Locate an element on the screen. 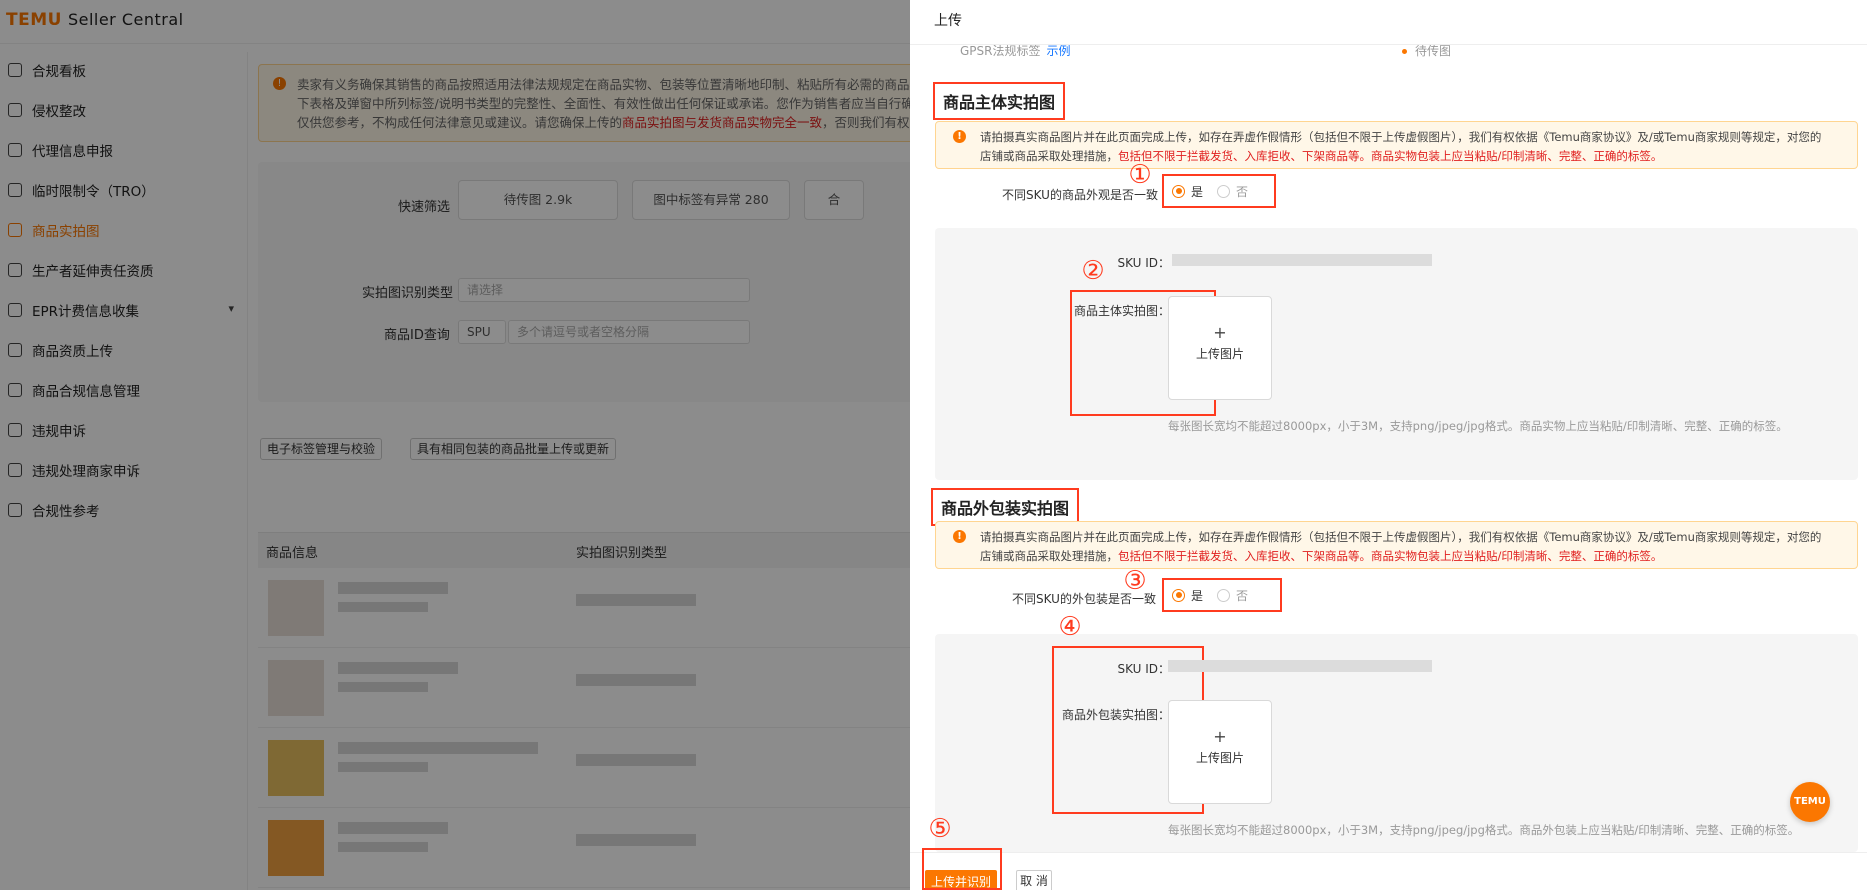 The width and height of the screenshot is (1867, 890). package-photo-upload-button: + 上传图片 is located at coordinates (1220, 752).